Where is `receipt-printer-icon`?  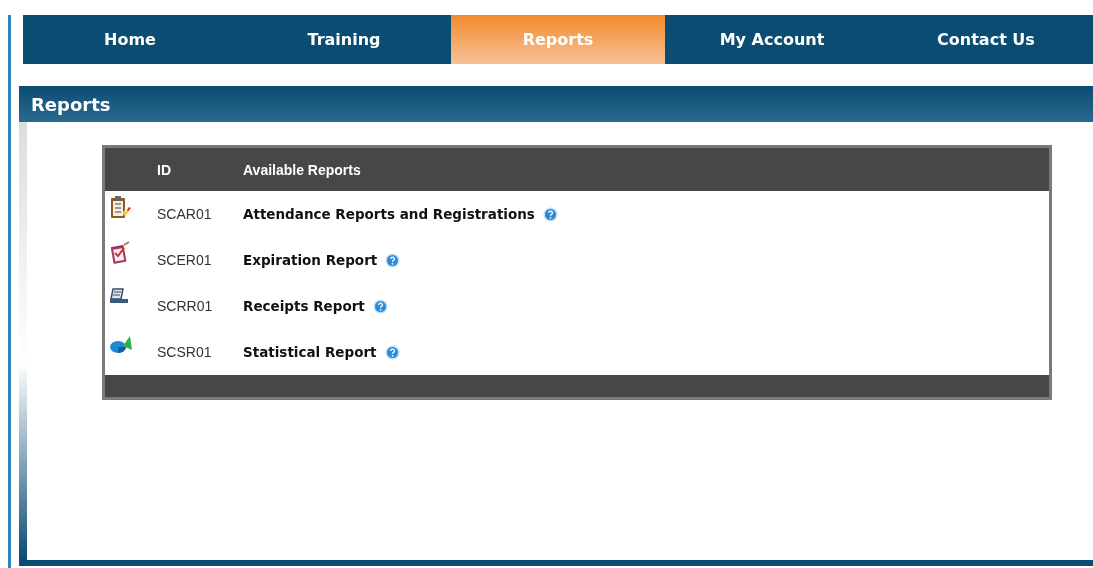 receipt-printer-icon is located at coordinates (119, 296).